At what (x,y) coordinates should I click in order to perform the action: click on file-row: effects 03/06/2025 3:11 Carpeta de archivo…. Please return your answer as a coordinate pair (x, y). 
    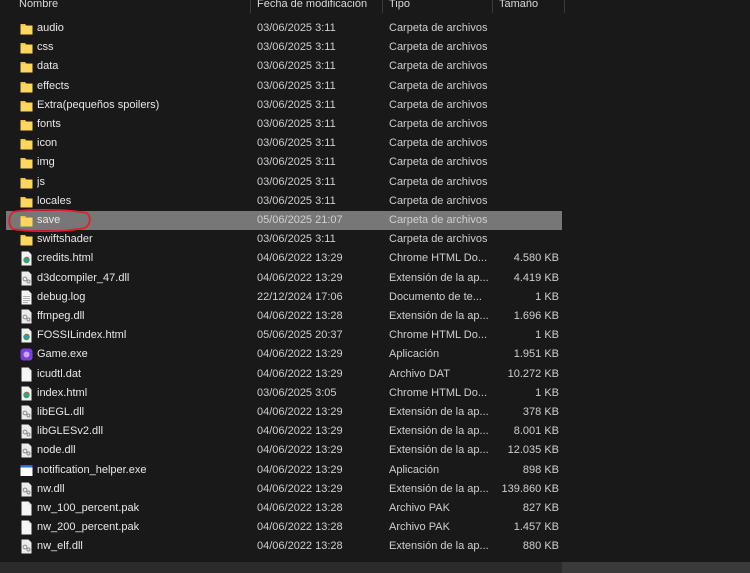
    Looking at the image, I should click on (284, 86).